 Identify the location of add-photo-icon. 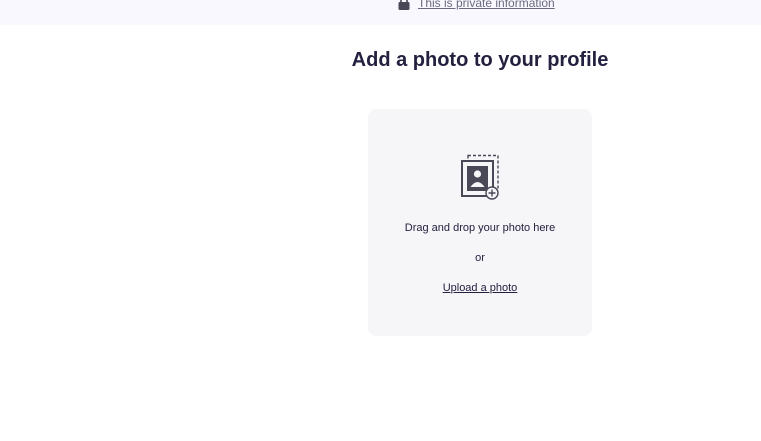
(481, 178).